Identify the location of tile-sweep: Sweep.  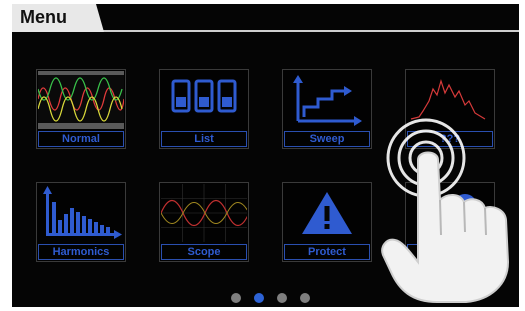
(327, 109).